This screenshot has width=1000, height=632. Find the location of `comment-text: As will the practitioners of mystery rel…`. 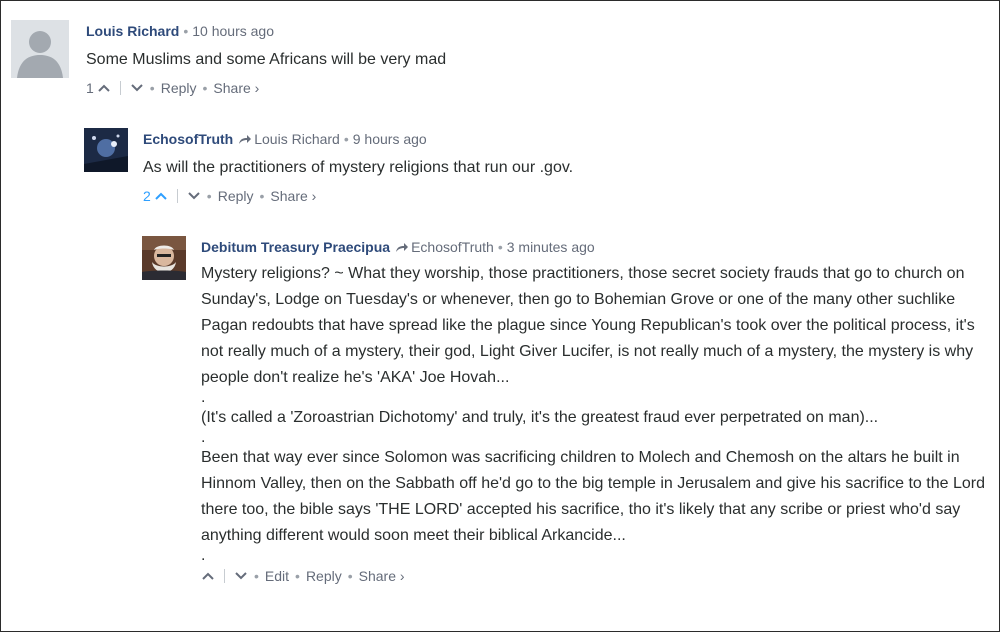

comment-text: As will the practitioners of mystery rel… is located at coordinates (563, 168).